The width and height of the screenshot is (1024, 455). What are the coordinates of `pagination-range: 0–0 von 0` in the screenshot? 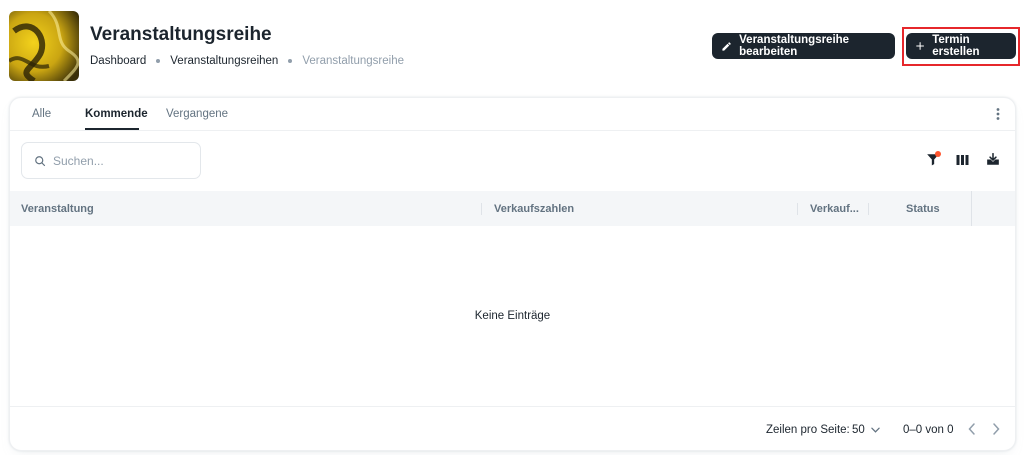 It's located at (928, 430).